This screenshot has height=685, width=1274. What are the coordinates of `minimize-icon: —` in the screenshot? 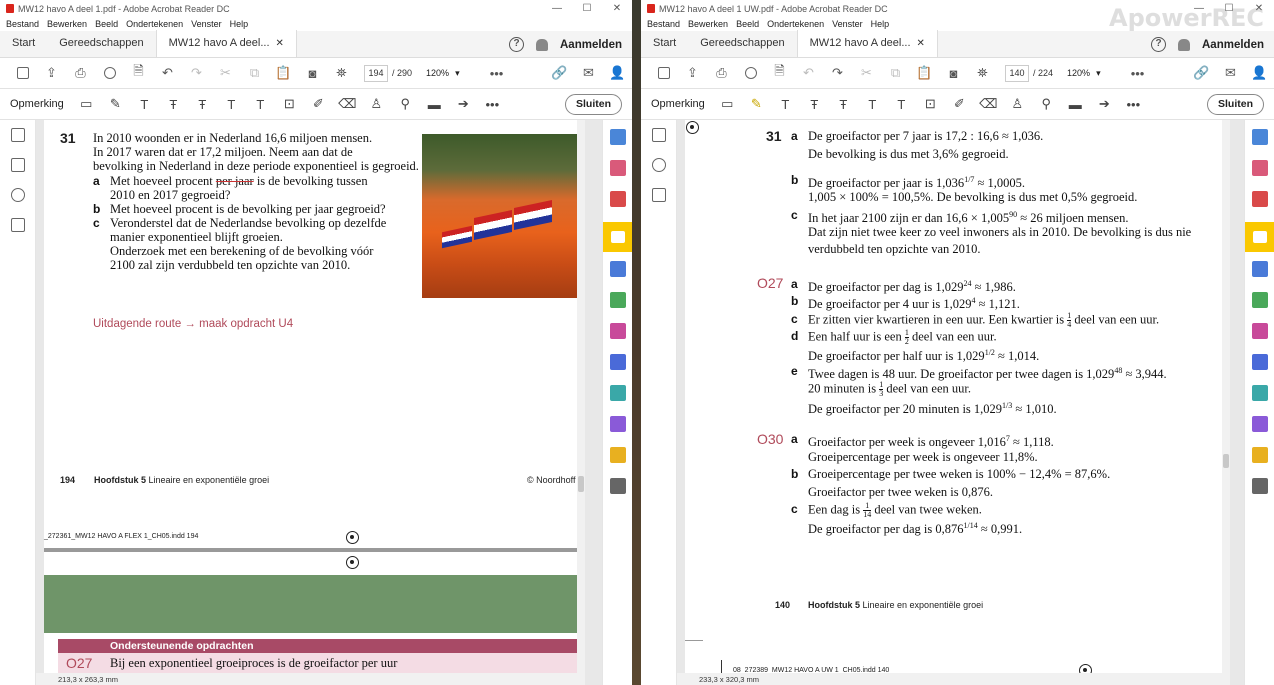 It's located at (1199, 8).